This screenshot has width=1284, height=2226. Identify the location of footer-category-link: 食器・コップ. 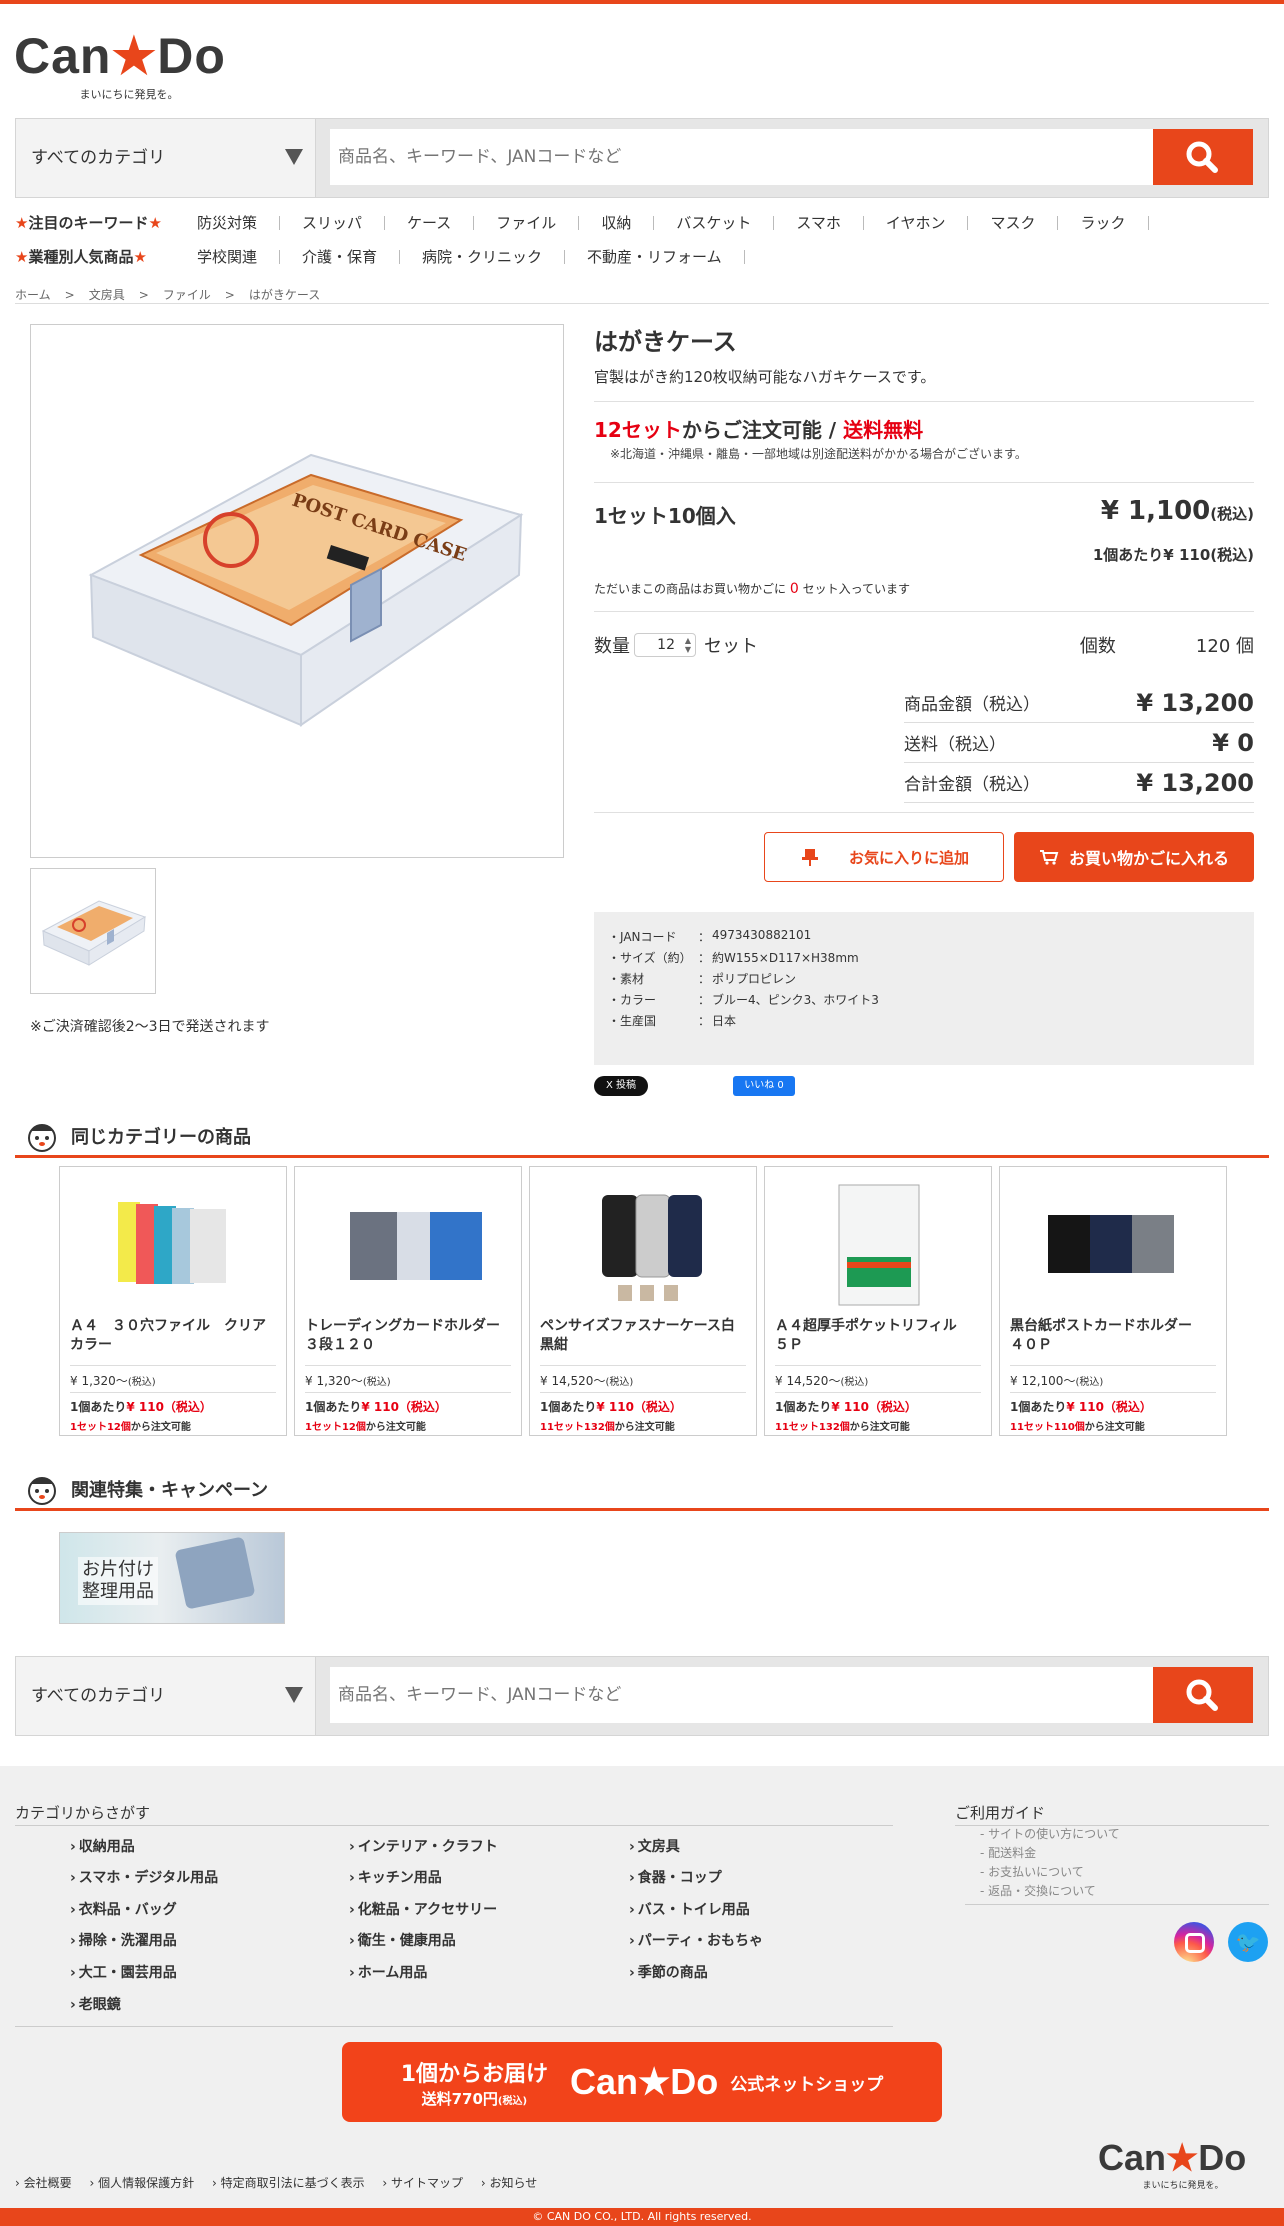
(675, 1877).